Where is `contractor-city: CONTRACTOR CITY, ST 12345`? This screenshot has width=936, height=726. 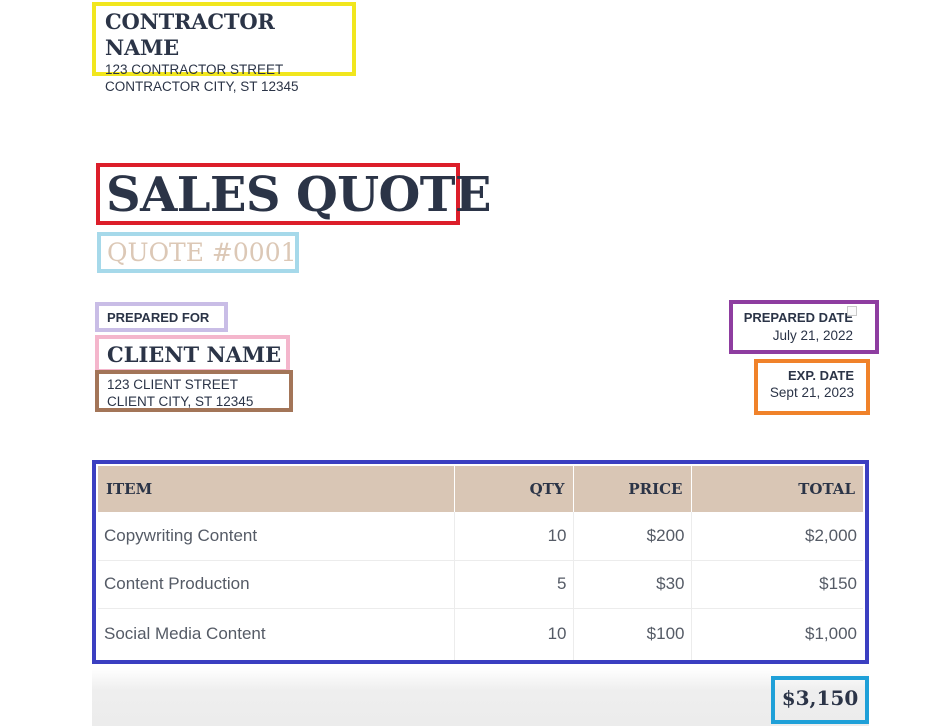
contractor-city: CONTRACTOR CITY, ST 12345 is located at coordinates (202, 86).